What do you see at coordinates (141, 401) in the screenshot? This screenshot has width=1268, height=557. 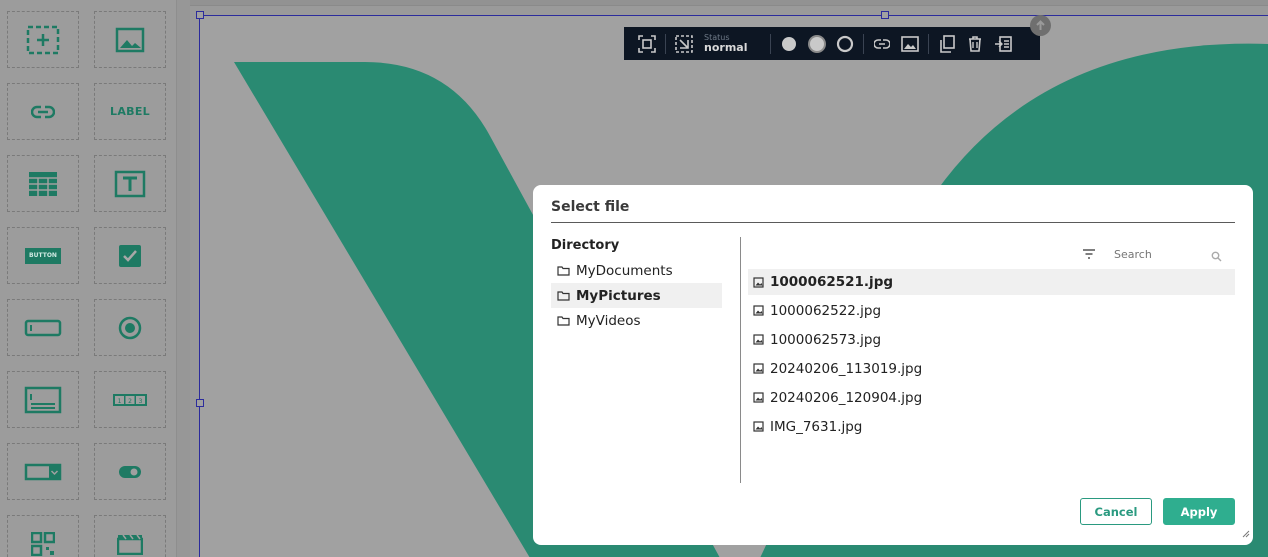 I see `svg-text: 3` at bounding box center [141, 401].